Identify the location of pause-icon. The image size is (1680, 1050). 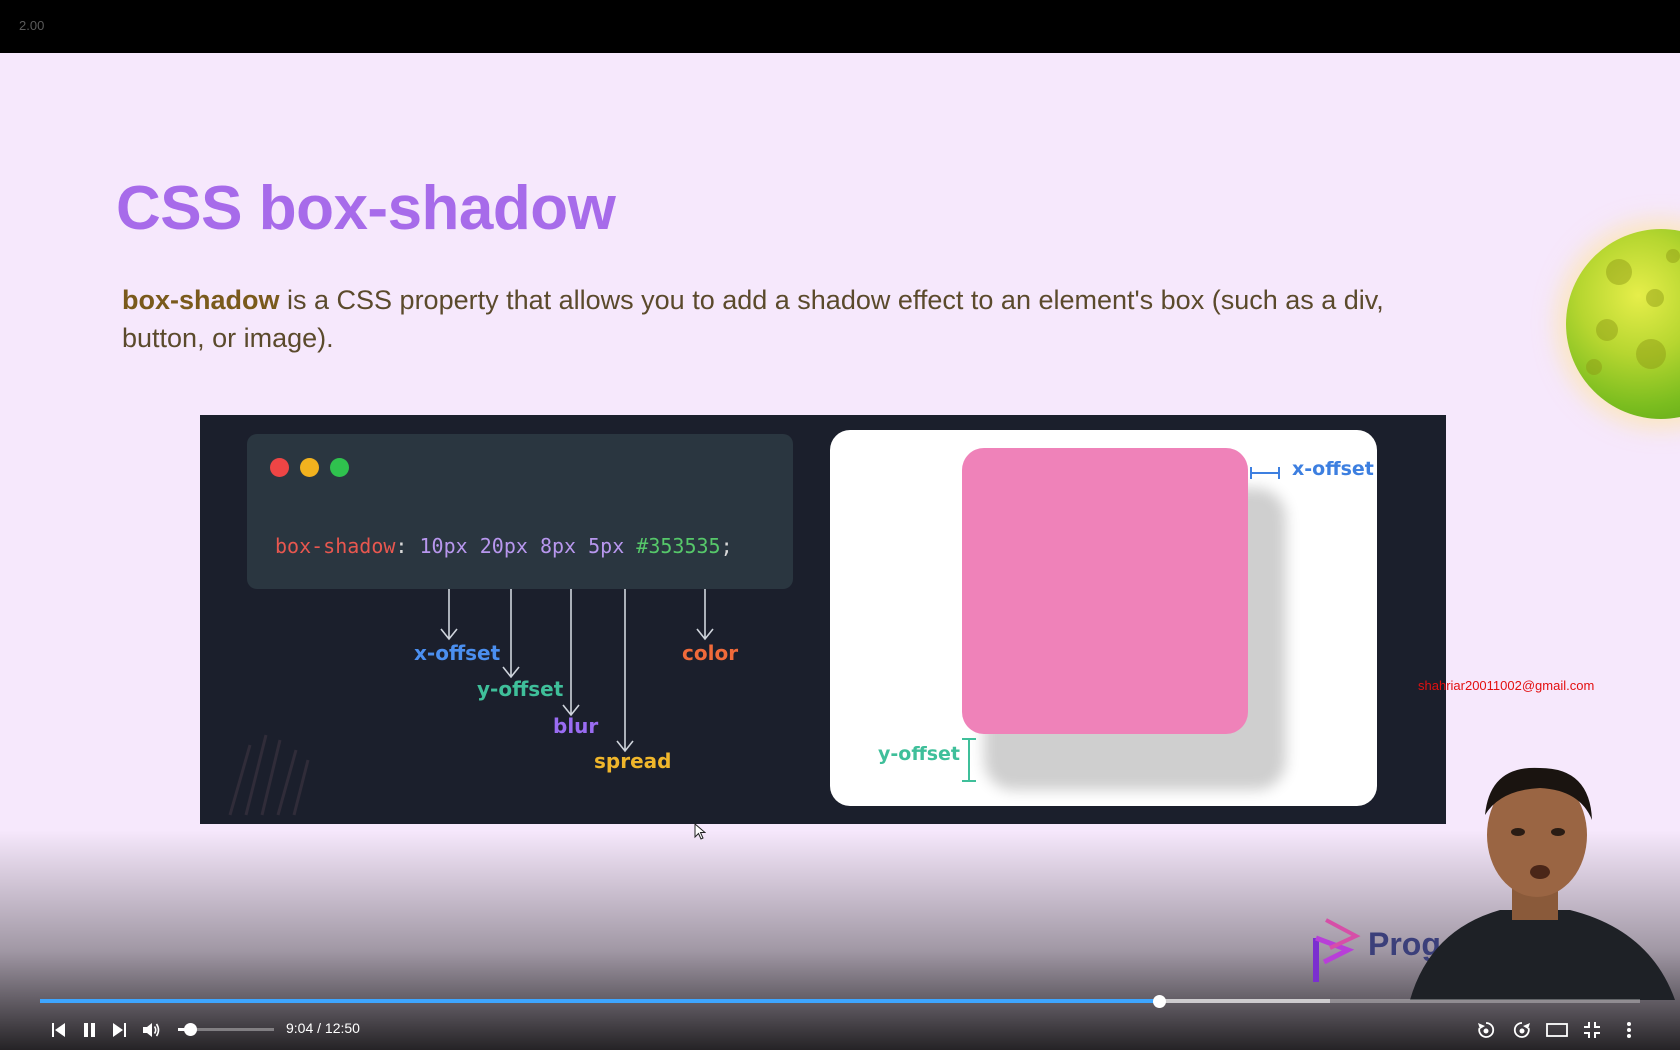
(89, 1030).